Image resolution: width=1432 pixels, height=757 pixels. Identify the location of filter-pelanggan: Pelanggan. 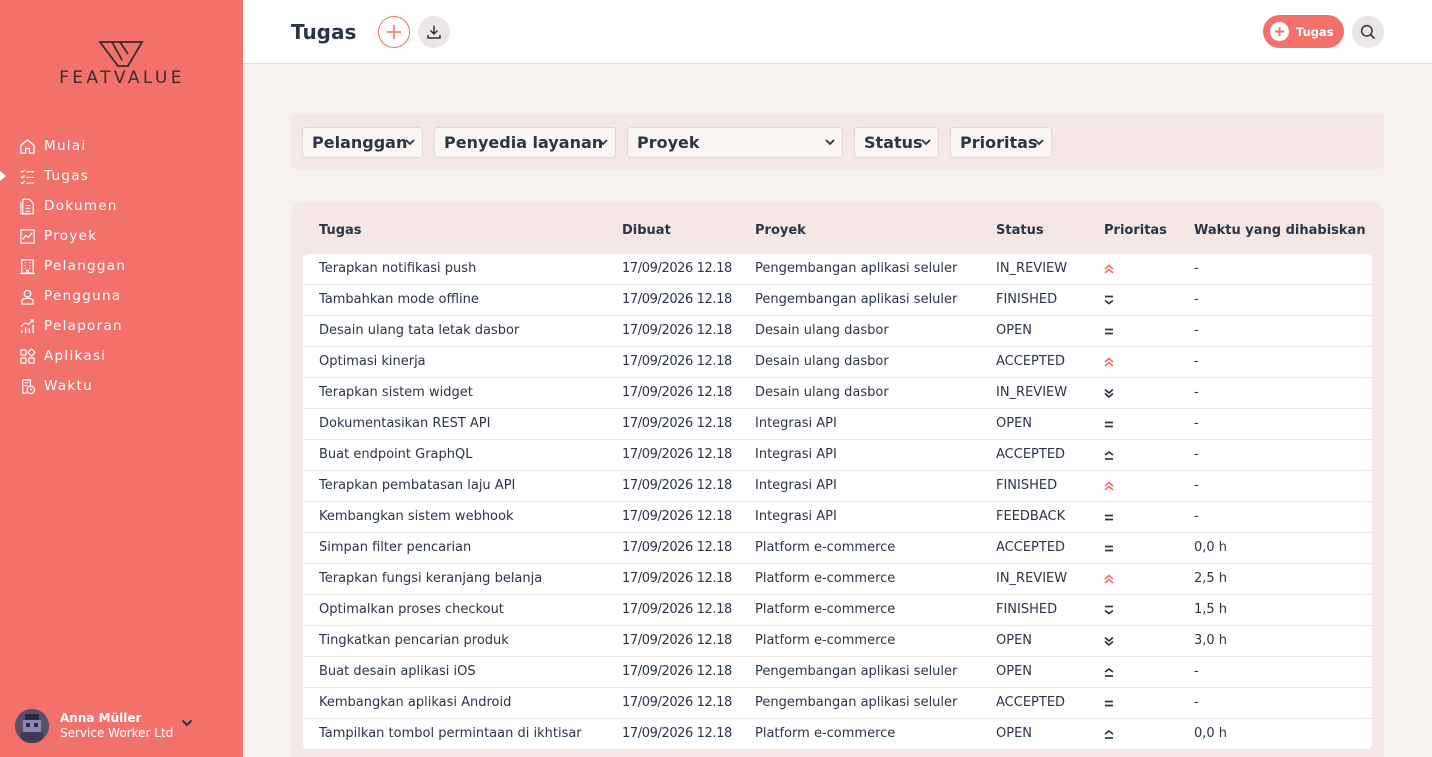
(362, 142).